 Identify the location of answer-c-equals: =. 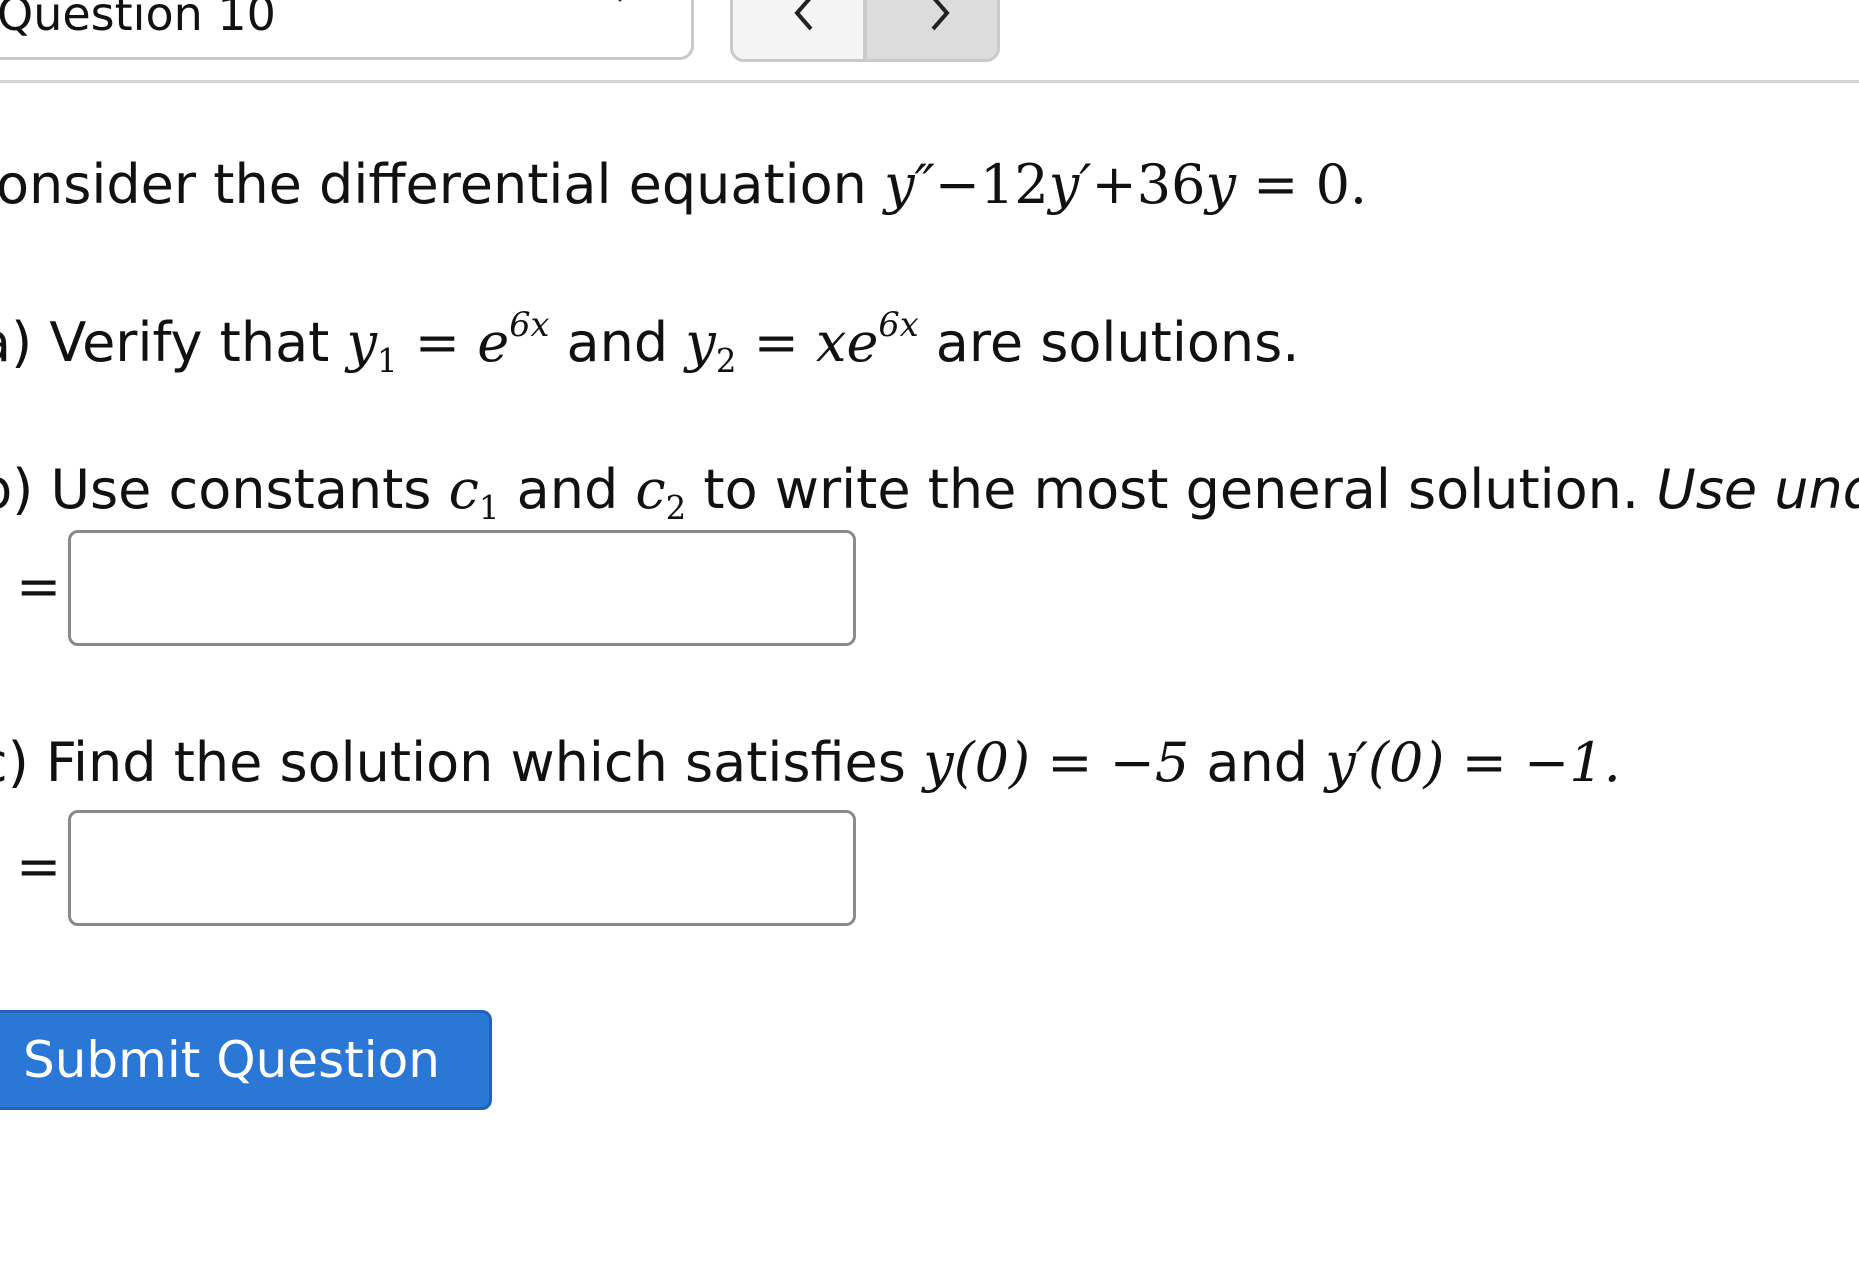
(39, 866).